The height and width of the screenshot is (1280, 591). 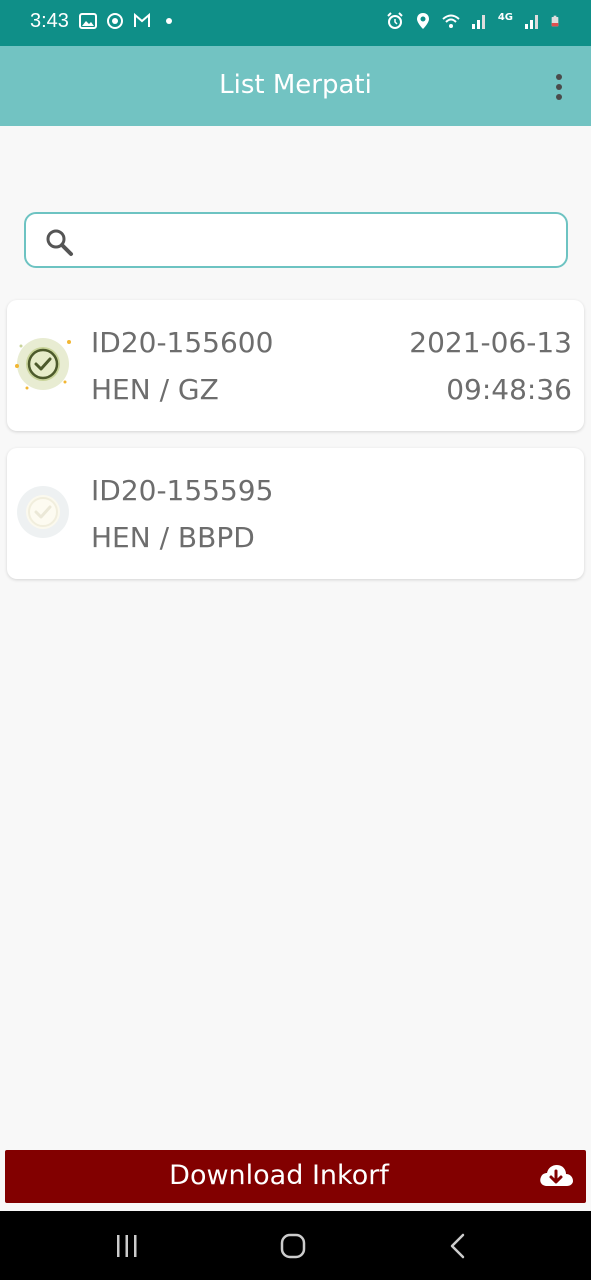 I want to click on wifi-icon, so click(x=451, y=21).